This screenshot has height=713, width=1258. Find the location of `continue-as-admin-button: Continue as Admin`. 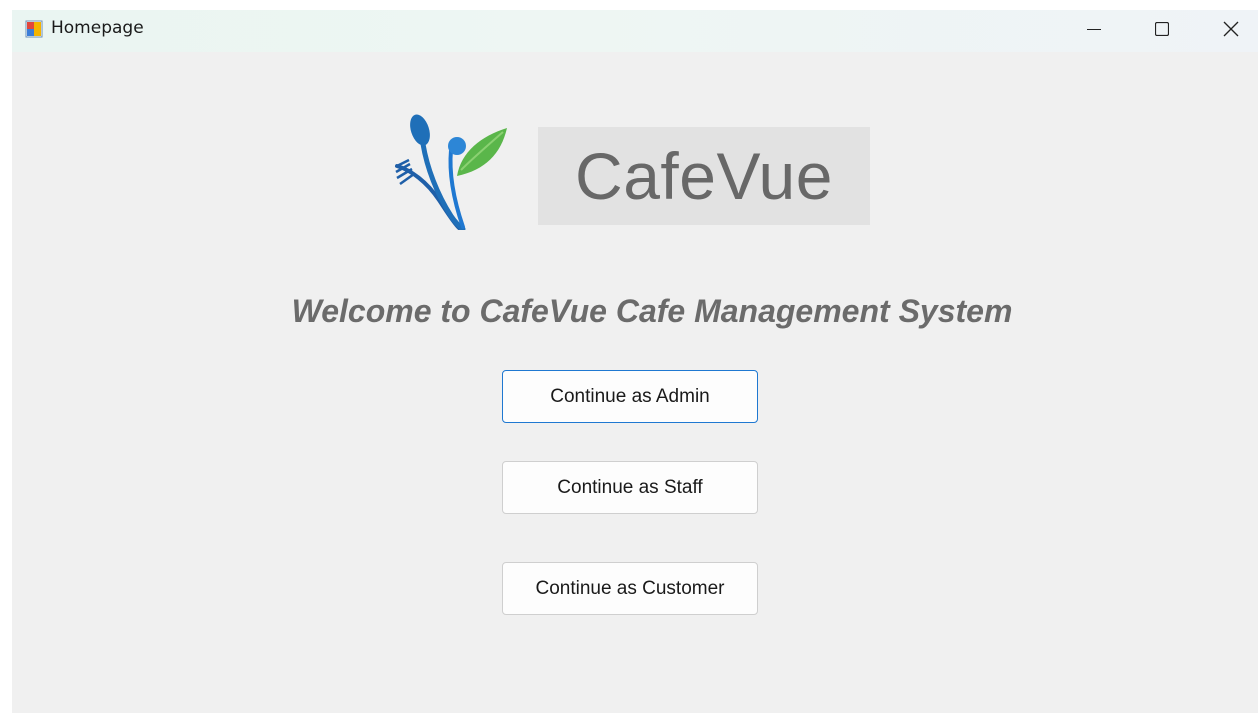

continue-as-admin-button: Continue as Admin is located at coordinates (630, 396).